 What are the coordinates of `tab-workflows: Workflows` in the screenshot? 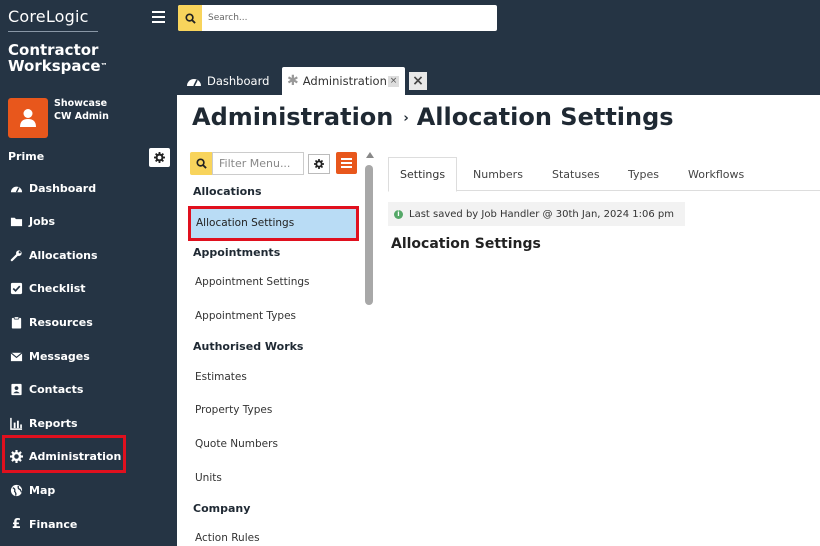 It's located at (716, 174).